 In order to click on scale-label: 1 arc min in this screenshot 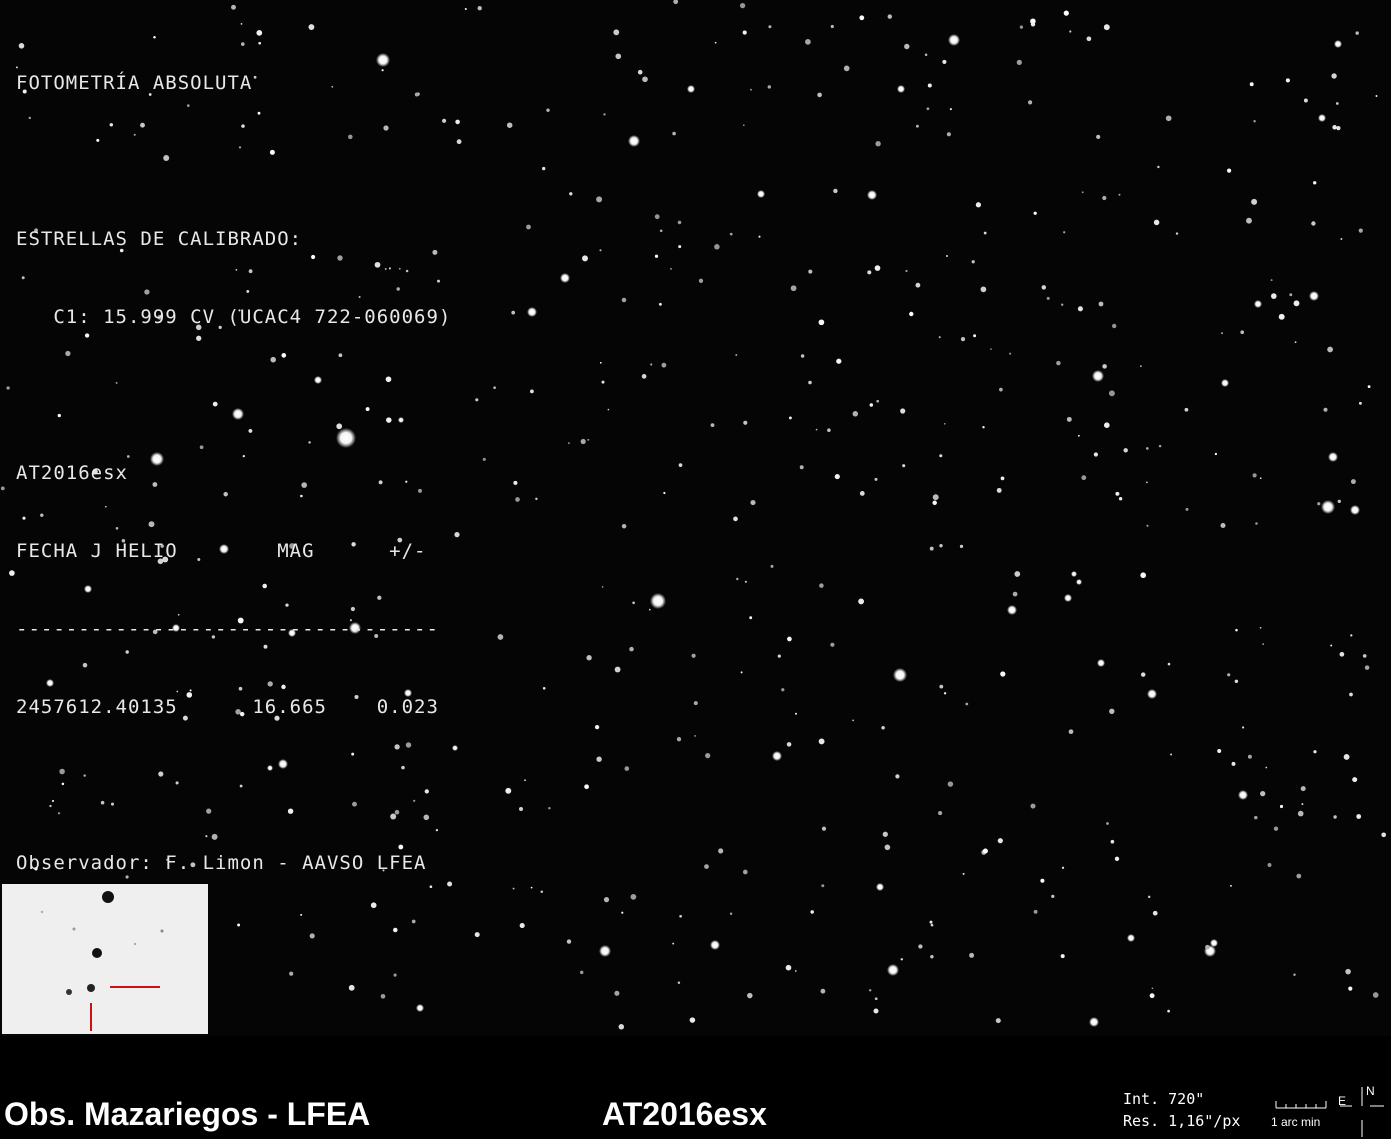, I will do `click(1296, 1122)`.